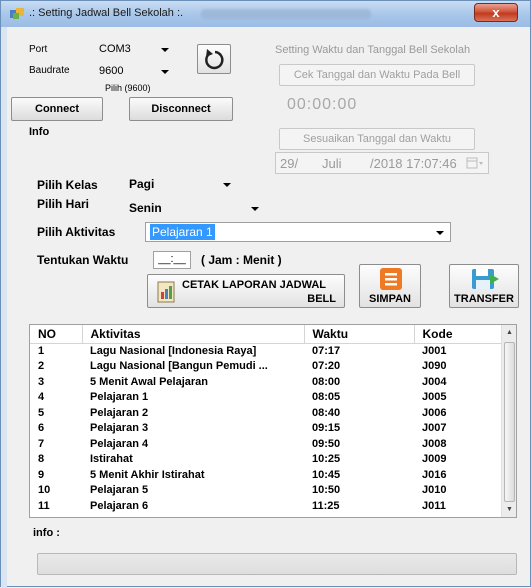  Describe the element at coordinates (266, 475) in the screenshot. I see `table-row: 9 5 Menit Akhir Istirahat 10:45 J016` at that location.